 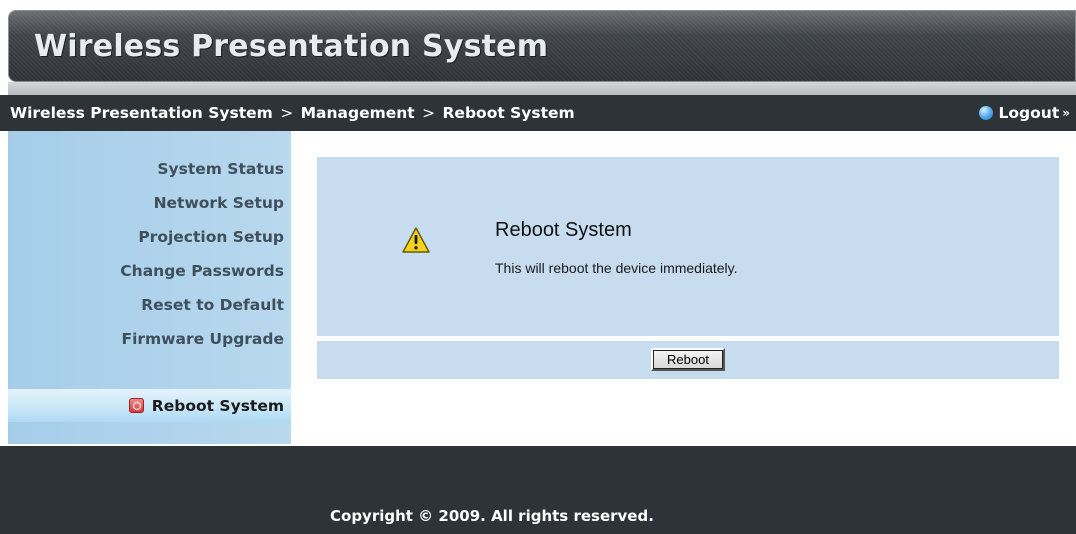 I want to click on button-bar: Reboot, so click(x=688, y=360).